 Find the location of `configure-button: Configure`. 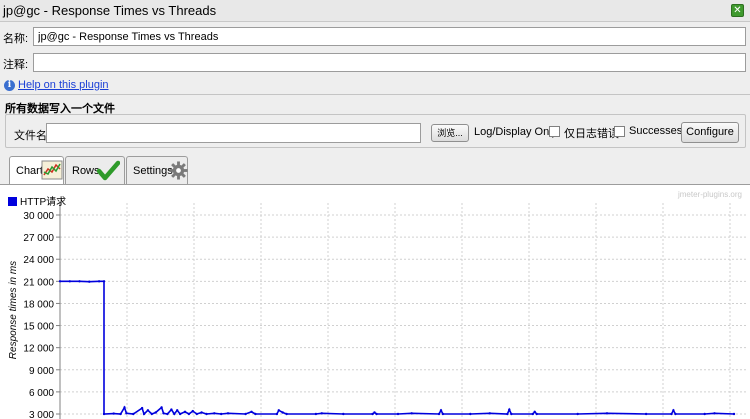

configure-button: Configure is located at coordinates (710, 132).